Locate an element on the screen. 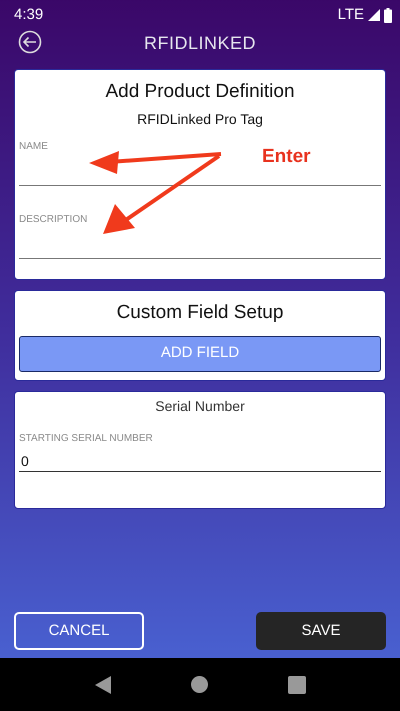 The width and height of the screenshot is (400, 711). status-time: 4:39 is located at coordinates (29, 14).